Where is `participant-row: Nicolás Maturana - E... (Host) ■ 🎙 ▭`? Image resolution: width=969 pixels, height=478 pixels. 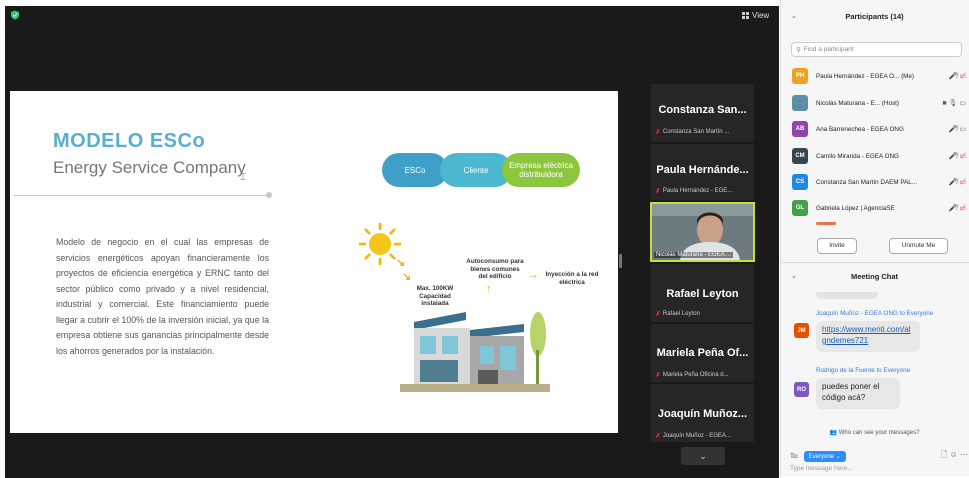
participant-row: Nicolás Maturana - E... (Host) ■ 🎙 ▭ is located at coordinates (879, 103).